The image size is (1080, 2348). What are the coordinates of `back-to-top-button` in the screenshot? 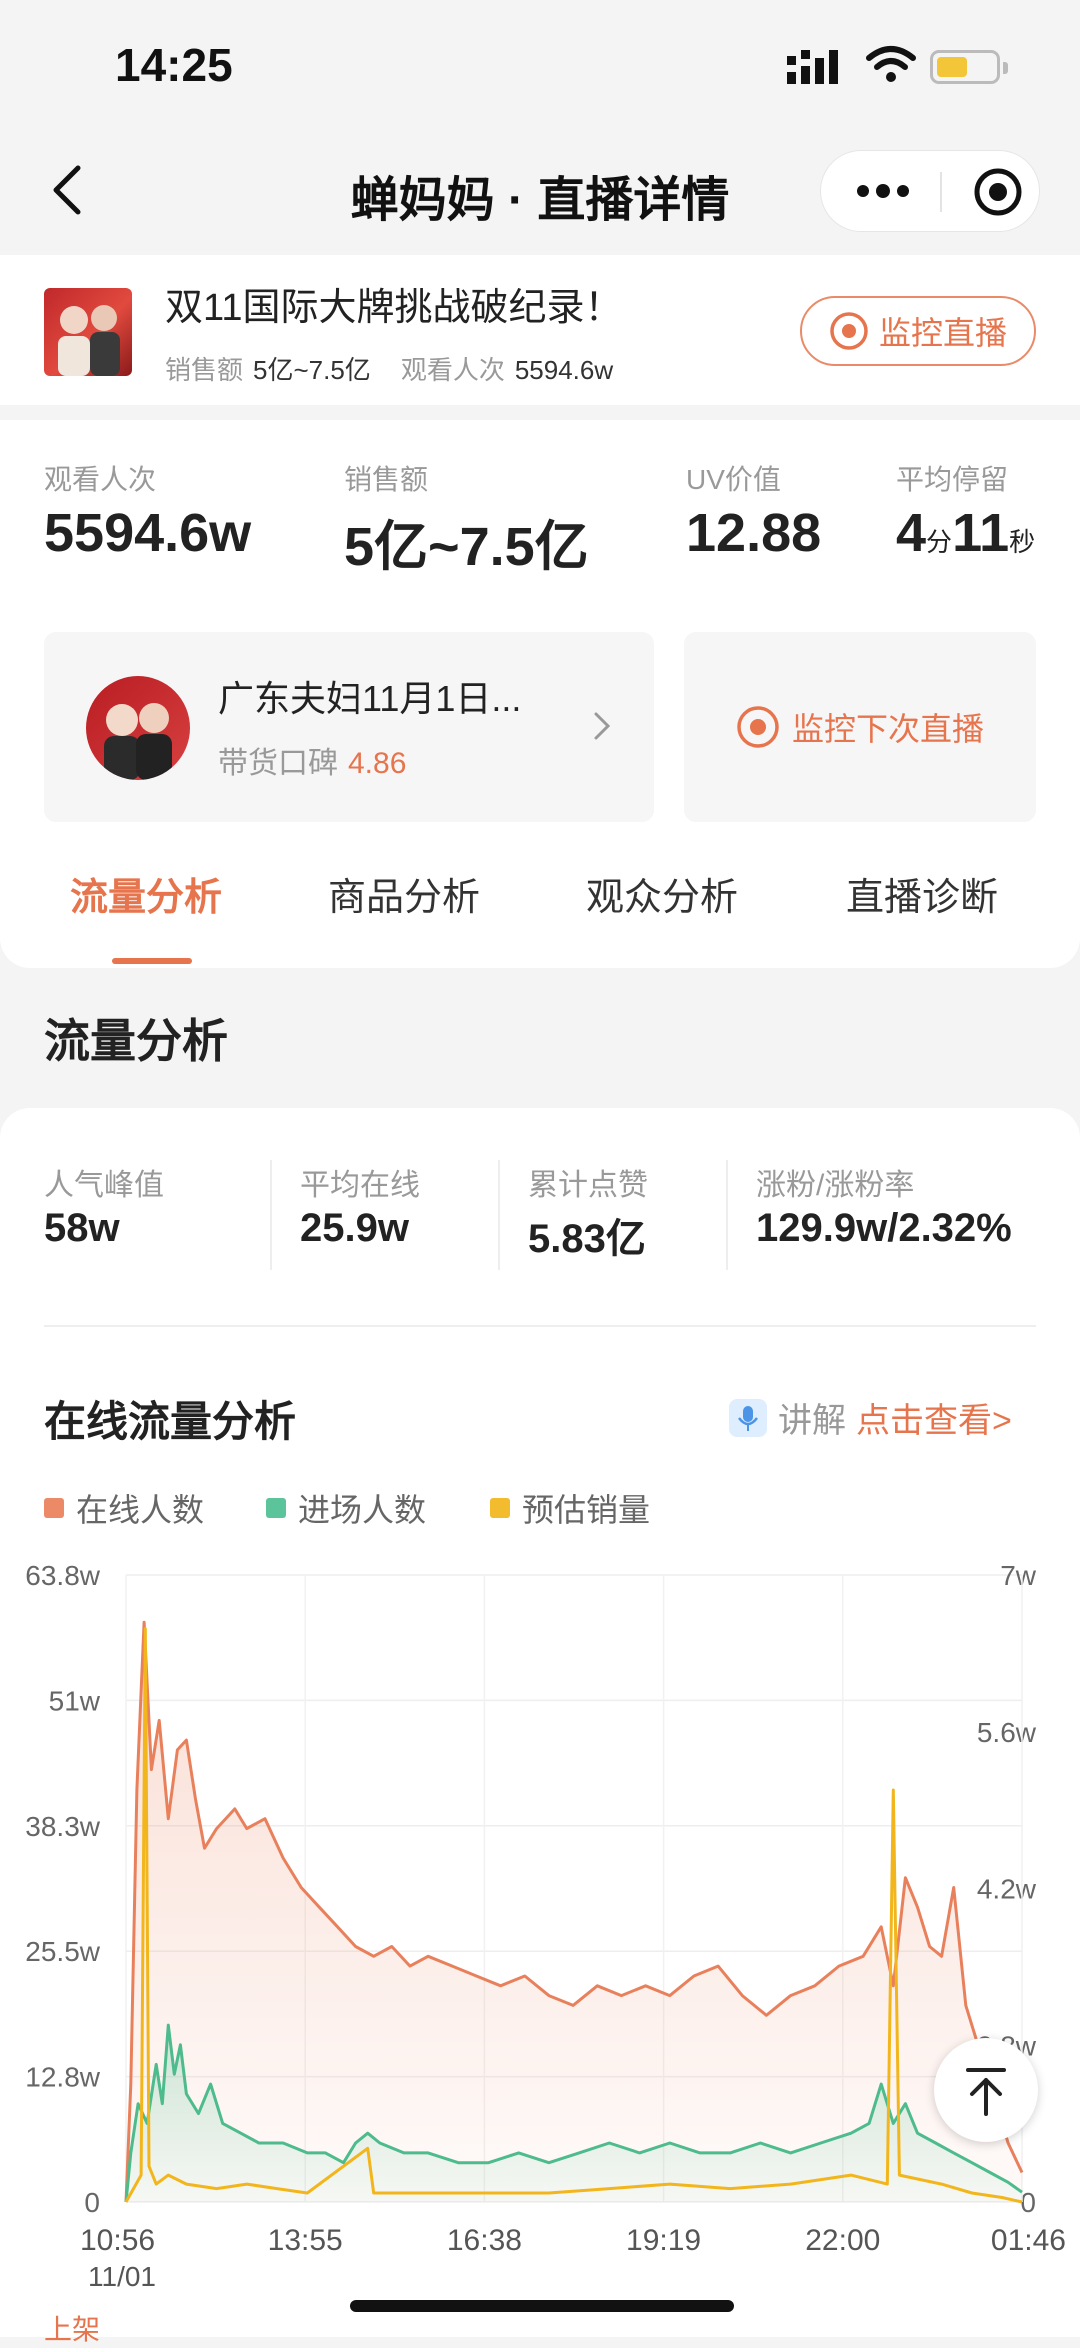 It's located at (986, 2090).